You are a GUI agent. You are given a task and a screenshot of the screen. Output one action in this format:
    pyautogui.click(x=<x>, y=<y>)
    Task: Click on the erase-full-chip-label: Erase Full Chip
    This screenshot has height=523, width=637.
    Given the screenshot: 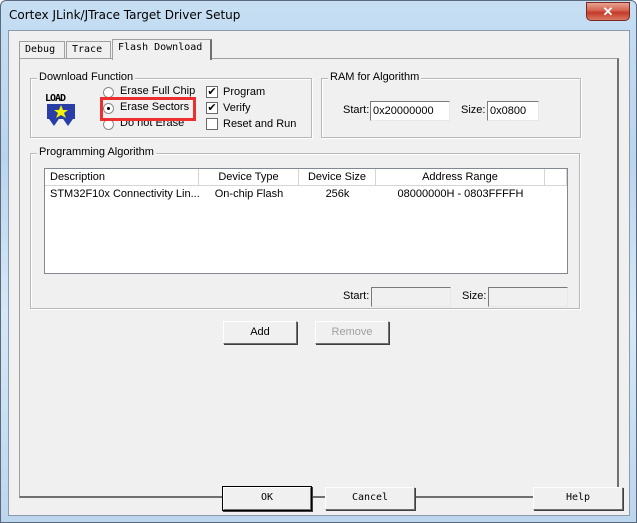 What is the action you would take?
    pyautogui.click(x=157, y=91)
    